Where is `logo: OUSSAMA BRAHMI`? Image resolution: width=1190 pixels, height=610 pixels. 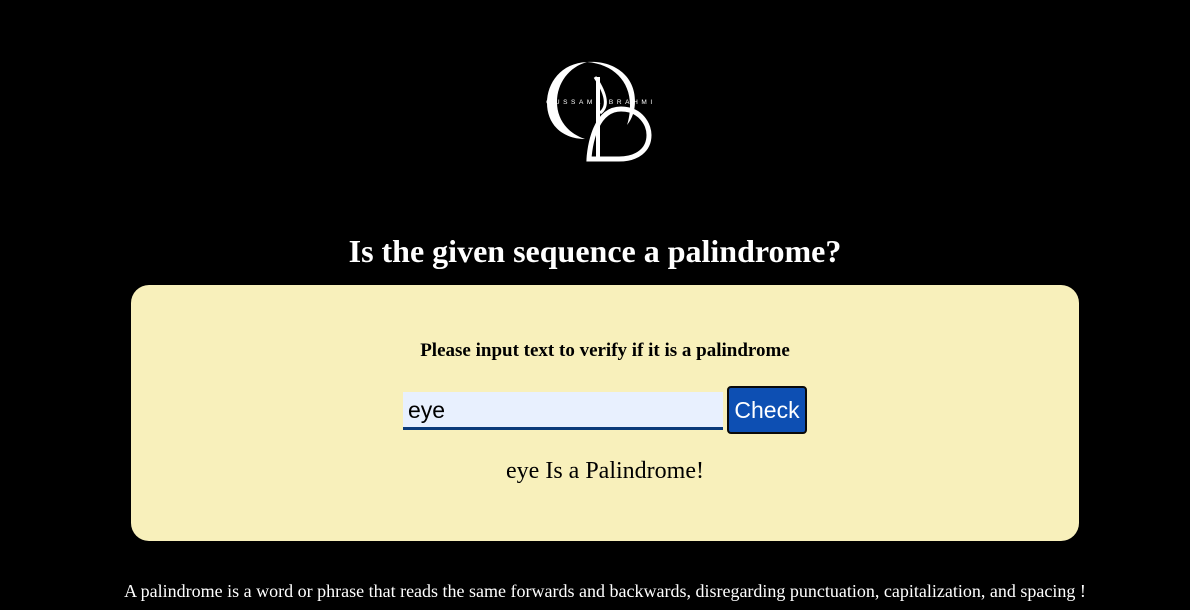 logo: OUSSAMA BRAHMI is located at coordinates (601, 110).